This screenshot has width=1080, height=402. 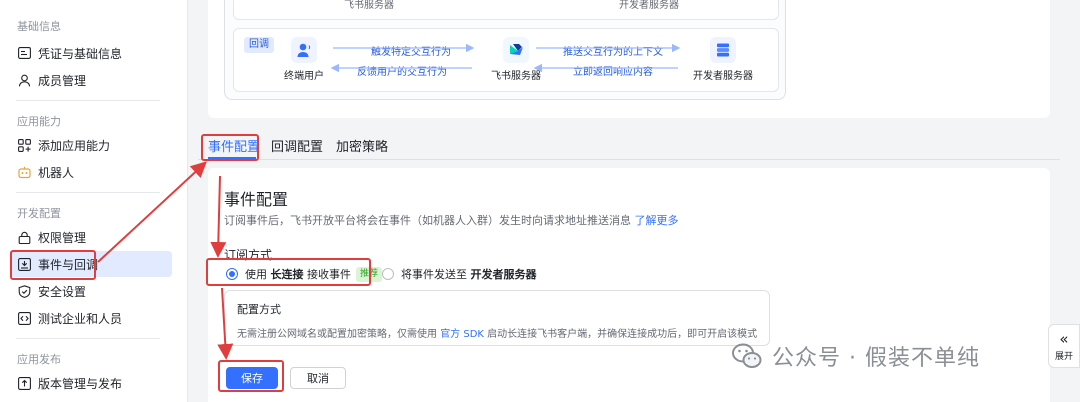 I want to click on sidebar-item-credentials: 凭证与基础信息, so click(x=91, y=53).